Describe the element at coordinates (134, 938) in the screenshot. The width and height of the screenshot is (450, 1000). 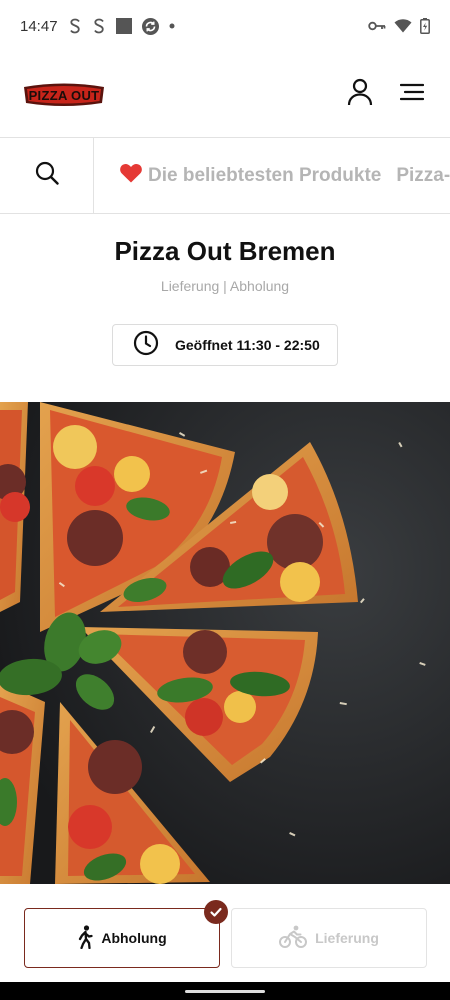
I see `pickup-label: Abholung` at that location.